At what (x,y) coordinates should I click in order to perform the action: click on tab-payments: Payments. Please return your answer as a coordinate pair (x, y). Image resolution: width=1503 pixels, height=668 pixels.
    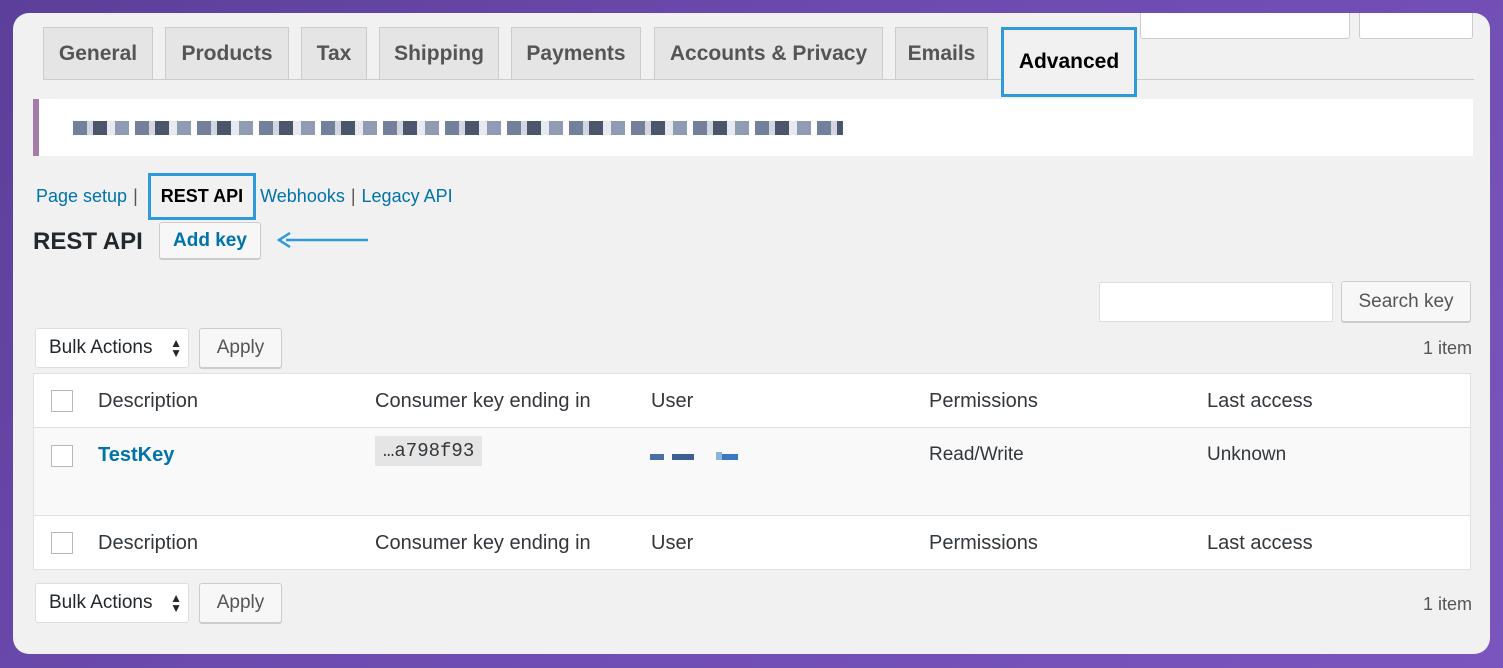
    Looking at the image, I should click on (576, 53).